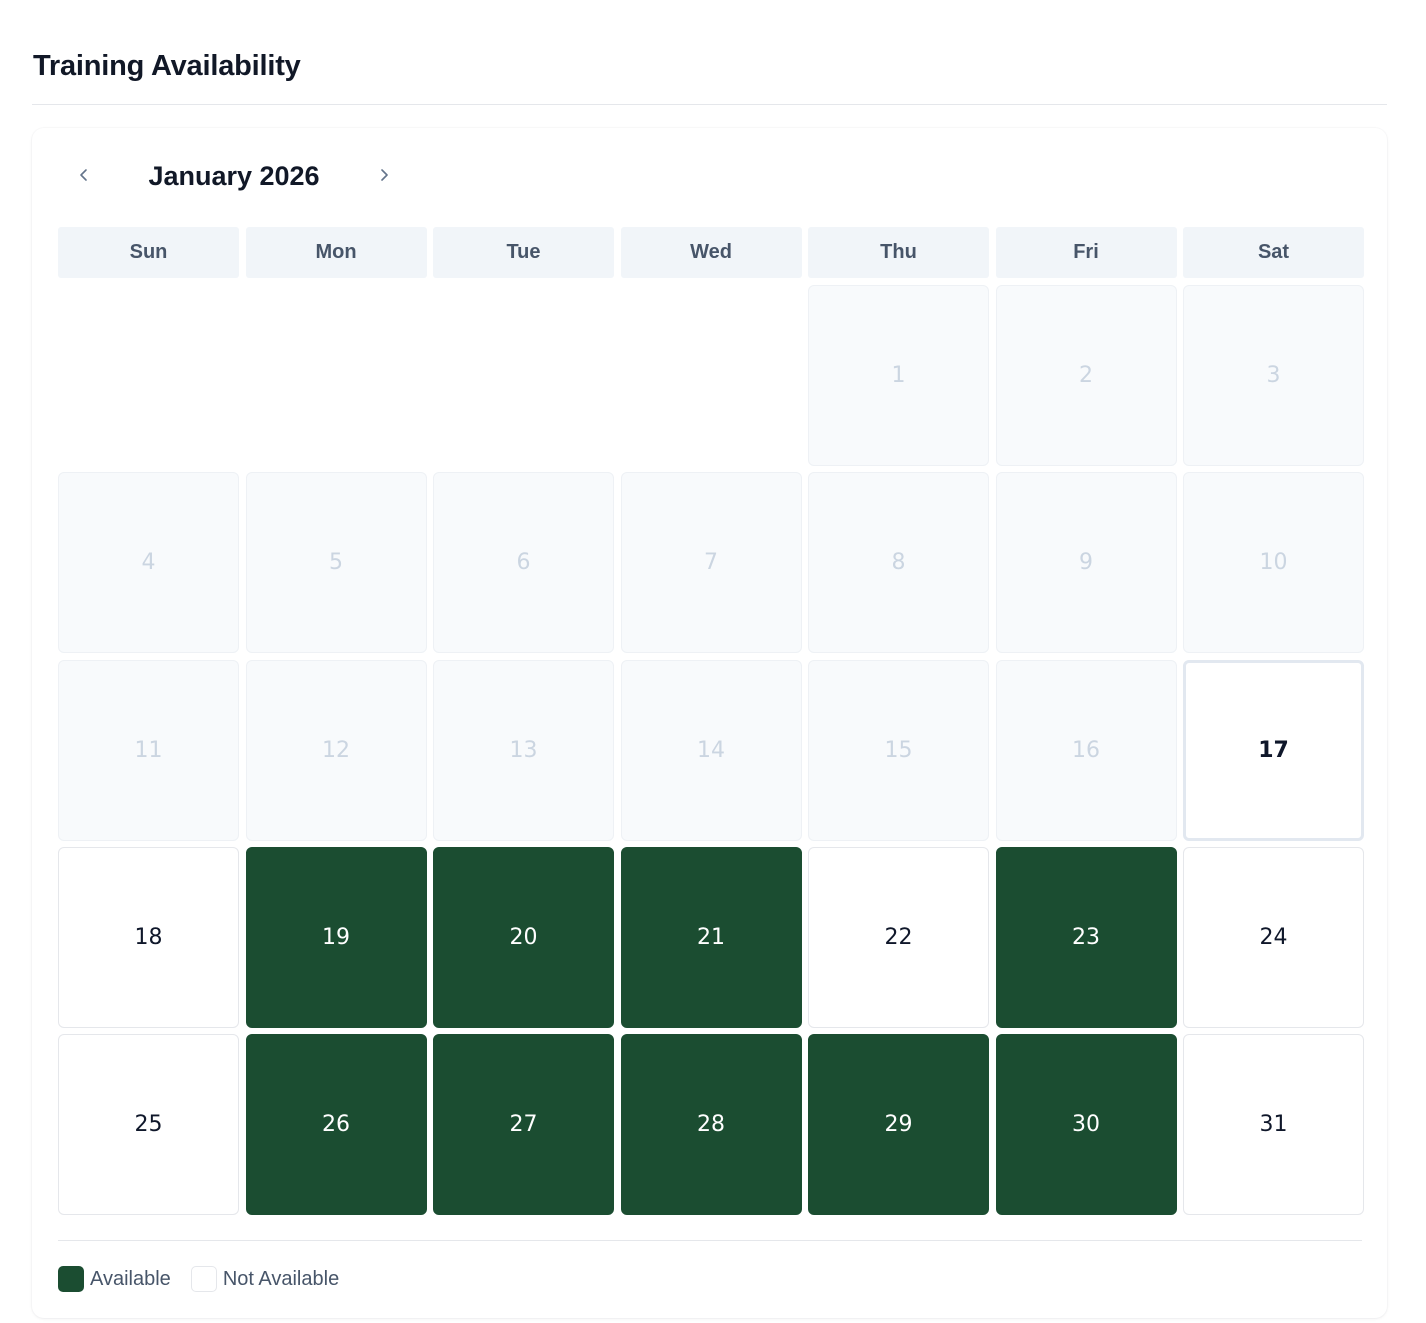 The height and width of the screenshot is (1323, 1426). What do you see at coordinates (148, 563) in the screenshot?
I see `calendar-day-4: 4` at bounding box center [148, 563].